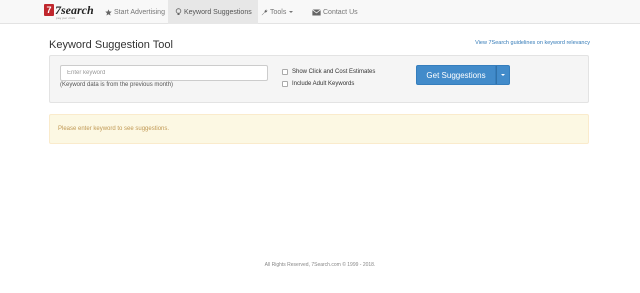  Describe the element at coordinates (334, 72) in the screenshot. I see `show-click-cost-label: Show Click and Cost Estimates` at that location.